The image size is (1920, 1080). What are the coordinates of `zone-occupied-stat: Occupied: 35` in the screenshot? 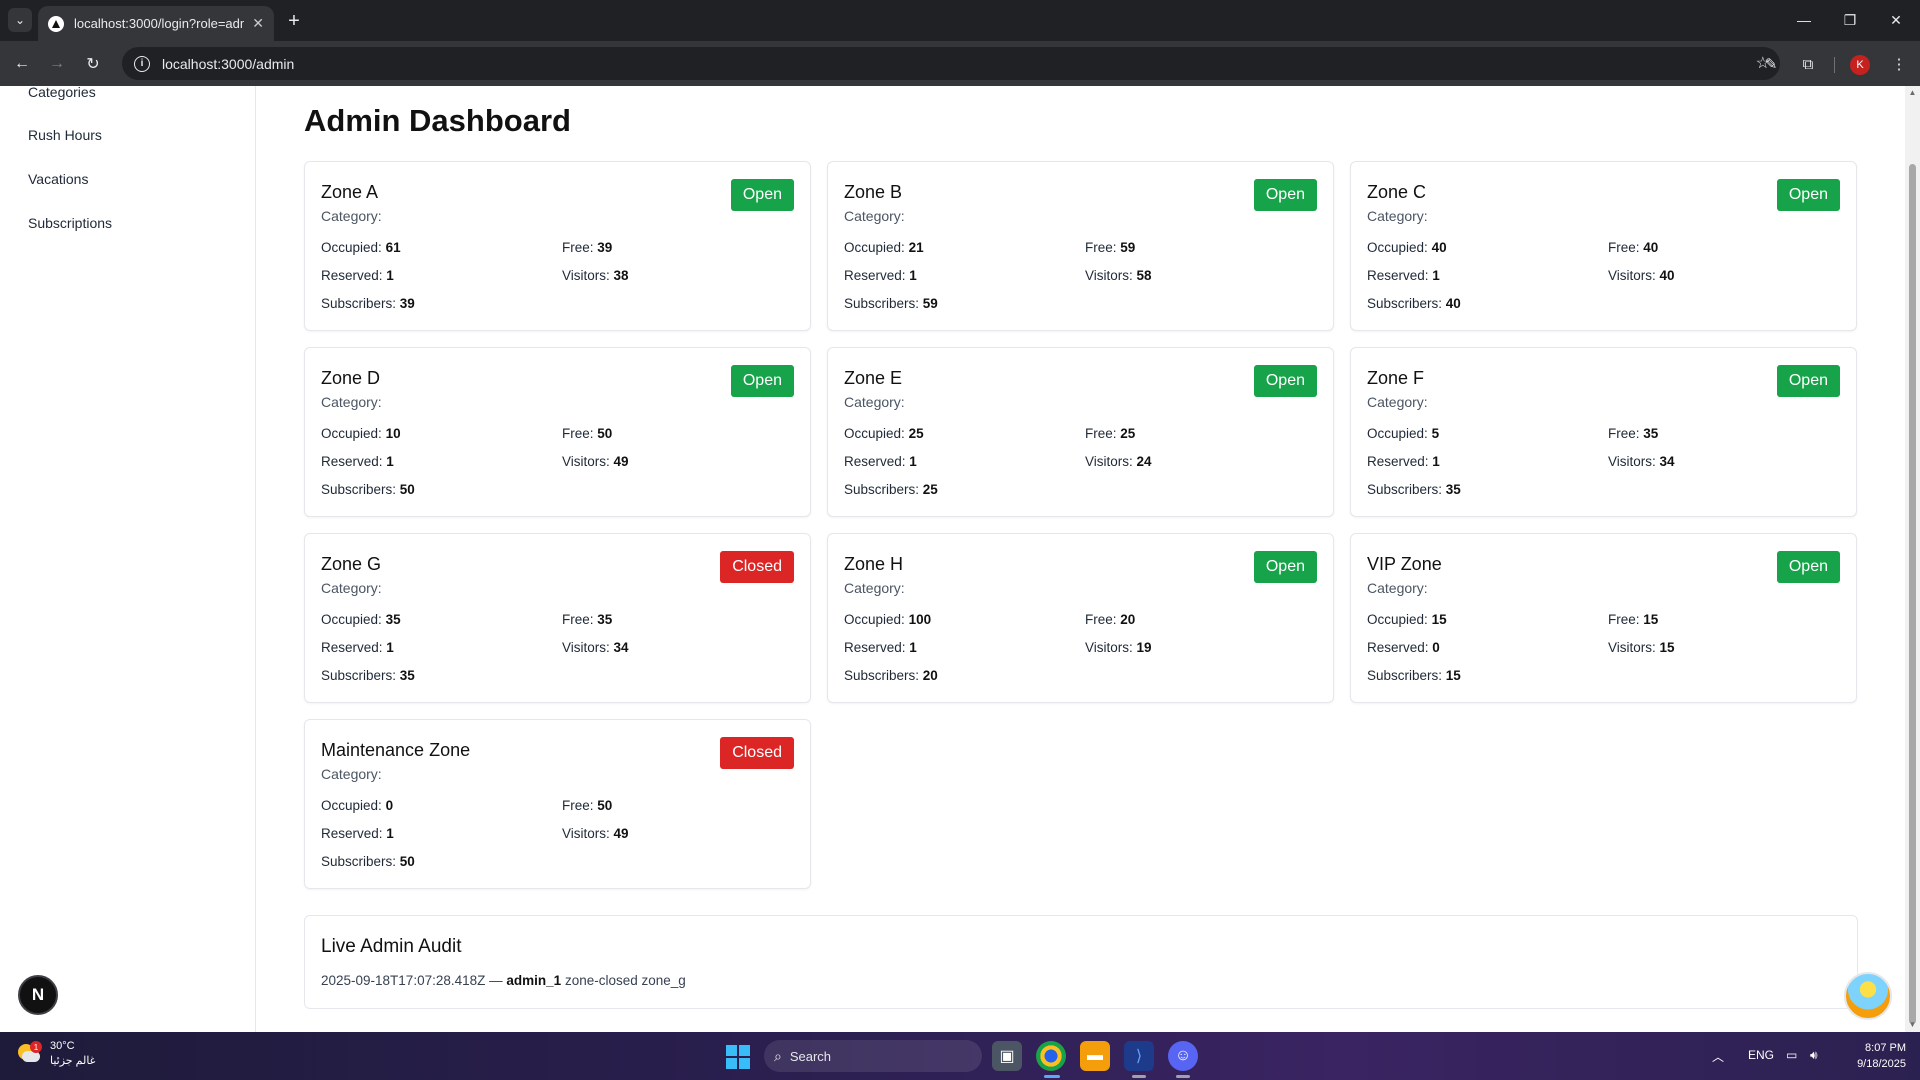 It's located at (361, 619).